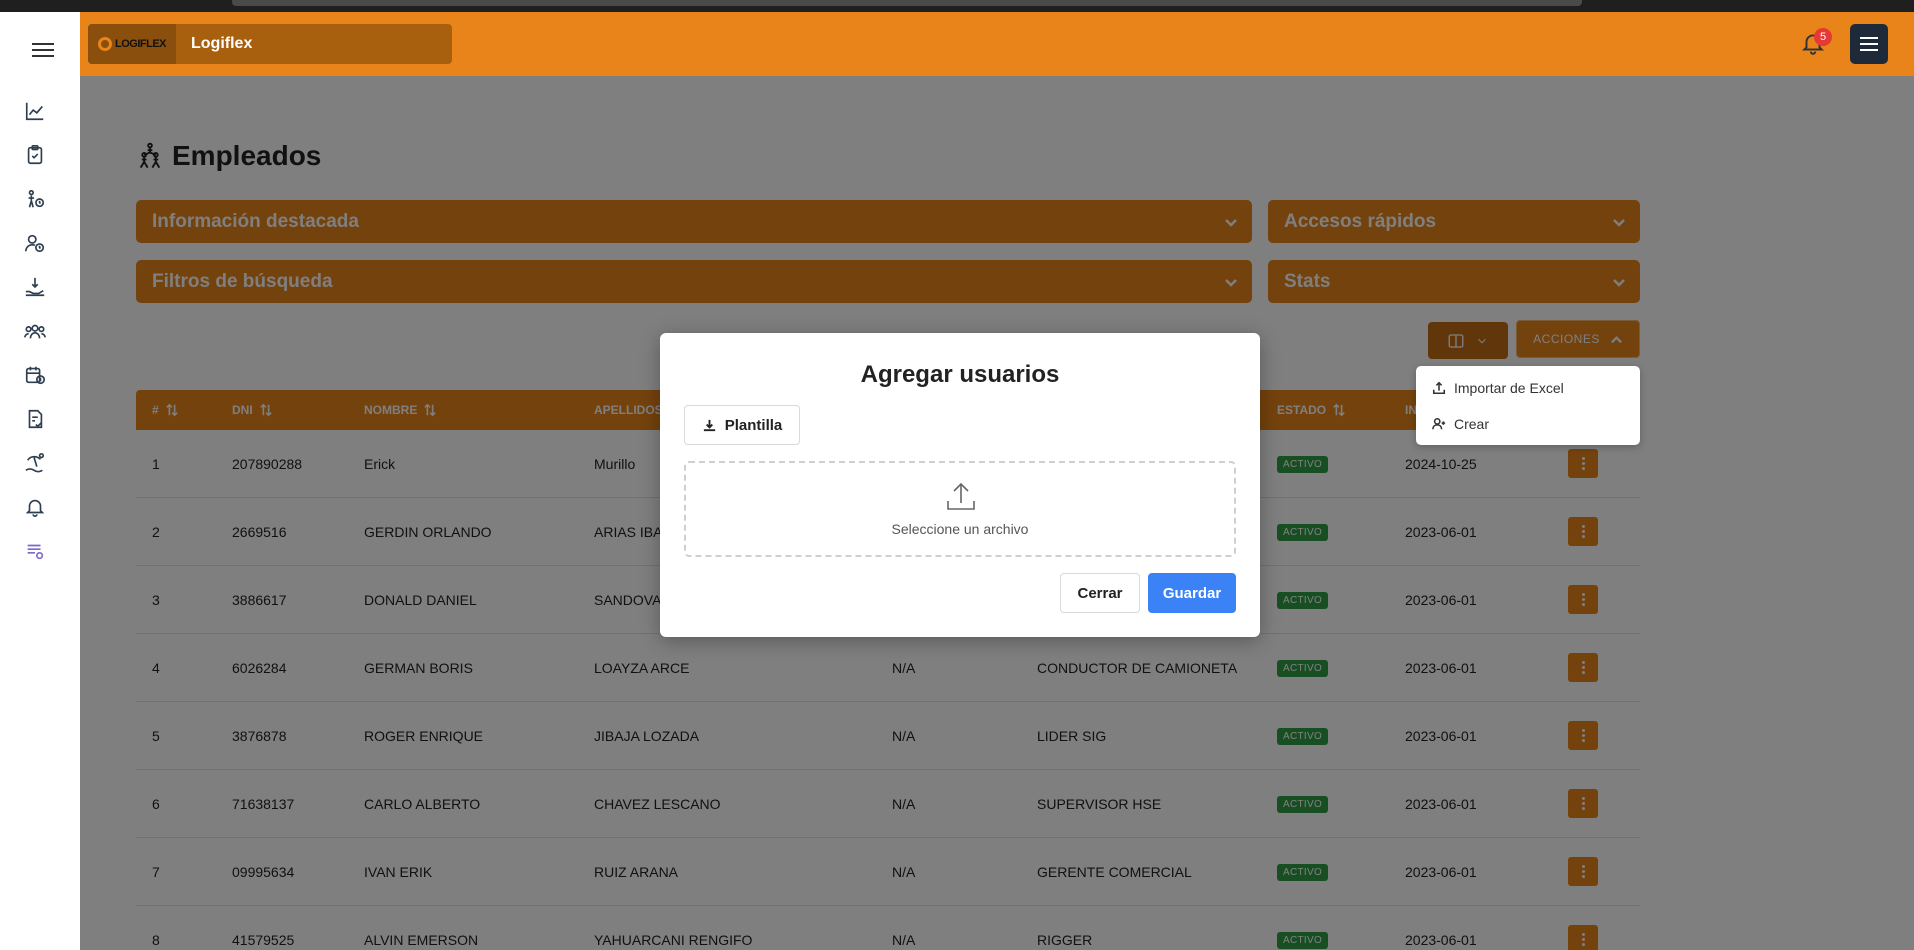 Image resolution: width=1914 pixels, height=950 pixels. What do you see at coordinates (35, 507) in the screenshot?
I see `bell-icon` at bounding box center [35, 507].